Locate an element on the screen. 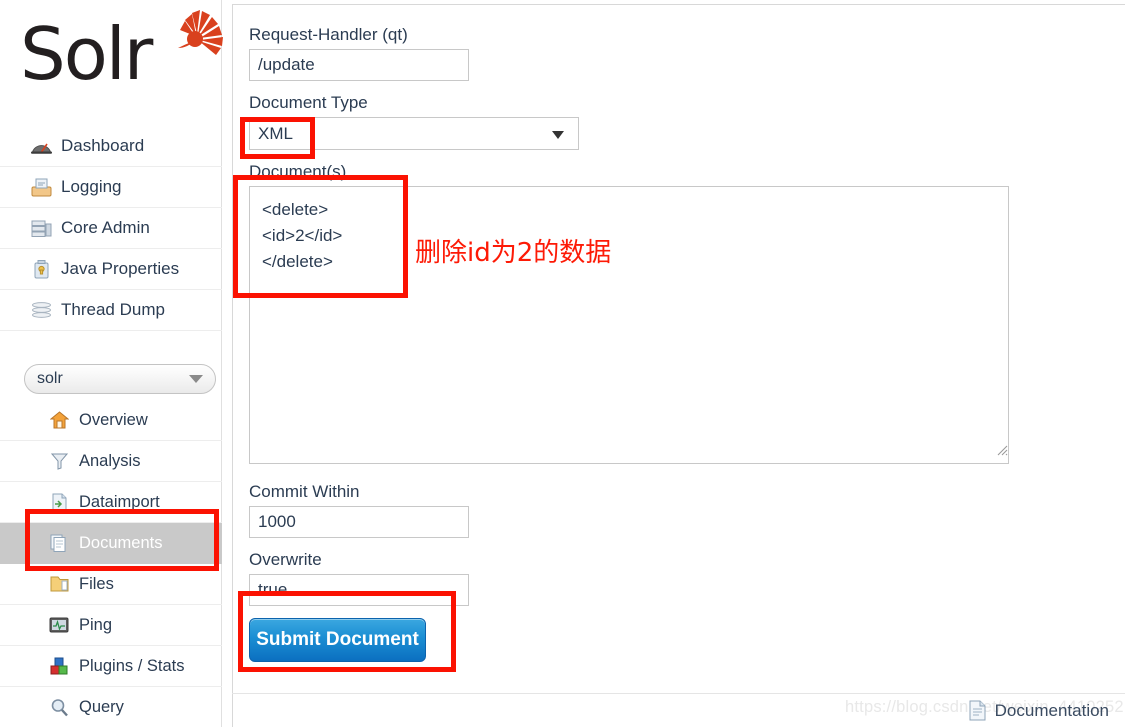  sidebar-item-java-properties: Java Properties is located at coordinates (111, 269).